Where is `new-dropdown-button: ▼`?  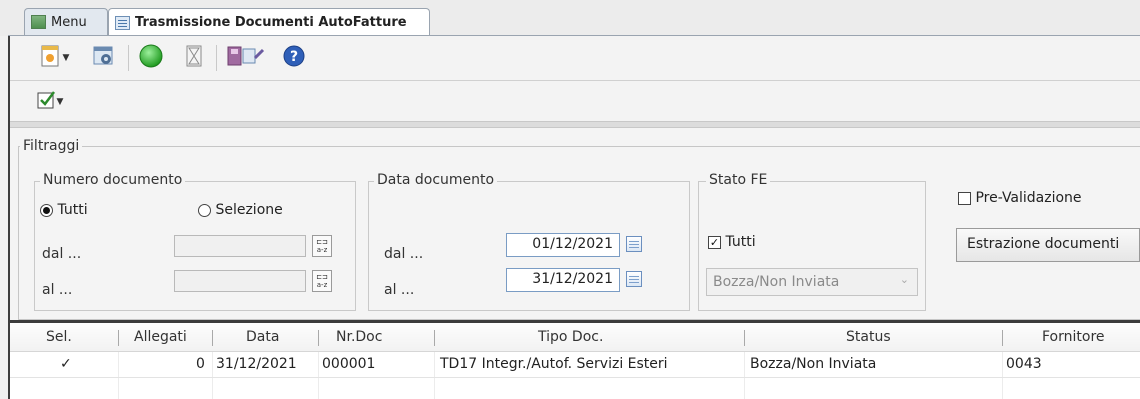
new-dropdown-button: ▼ is located at coordinates (54, 58).